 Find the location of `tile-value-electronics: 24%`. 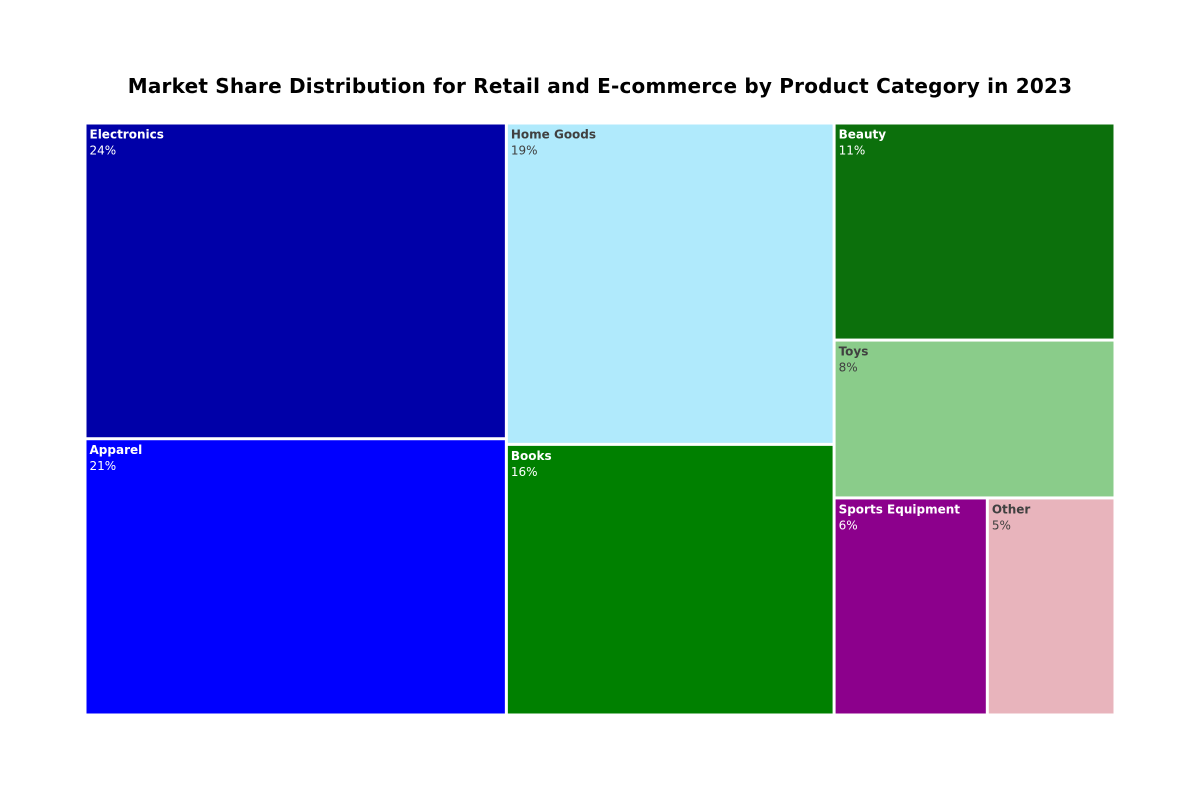

tile-value-electronics: 24% is located at coordinates (103, 151).